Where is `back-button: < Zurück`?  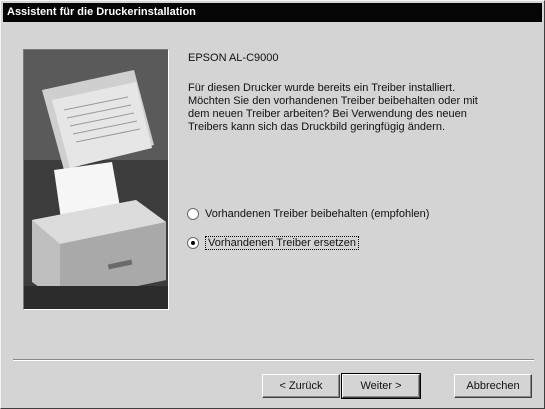 back-button: < Zurück is located at coordinates (301, 386).